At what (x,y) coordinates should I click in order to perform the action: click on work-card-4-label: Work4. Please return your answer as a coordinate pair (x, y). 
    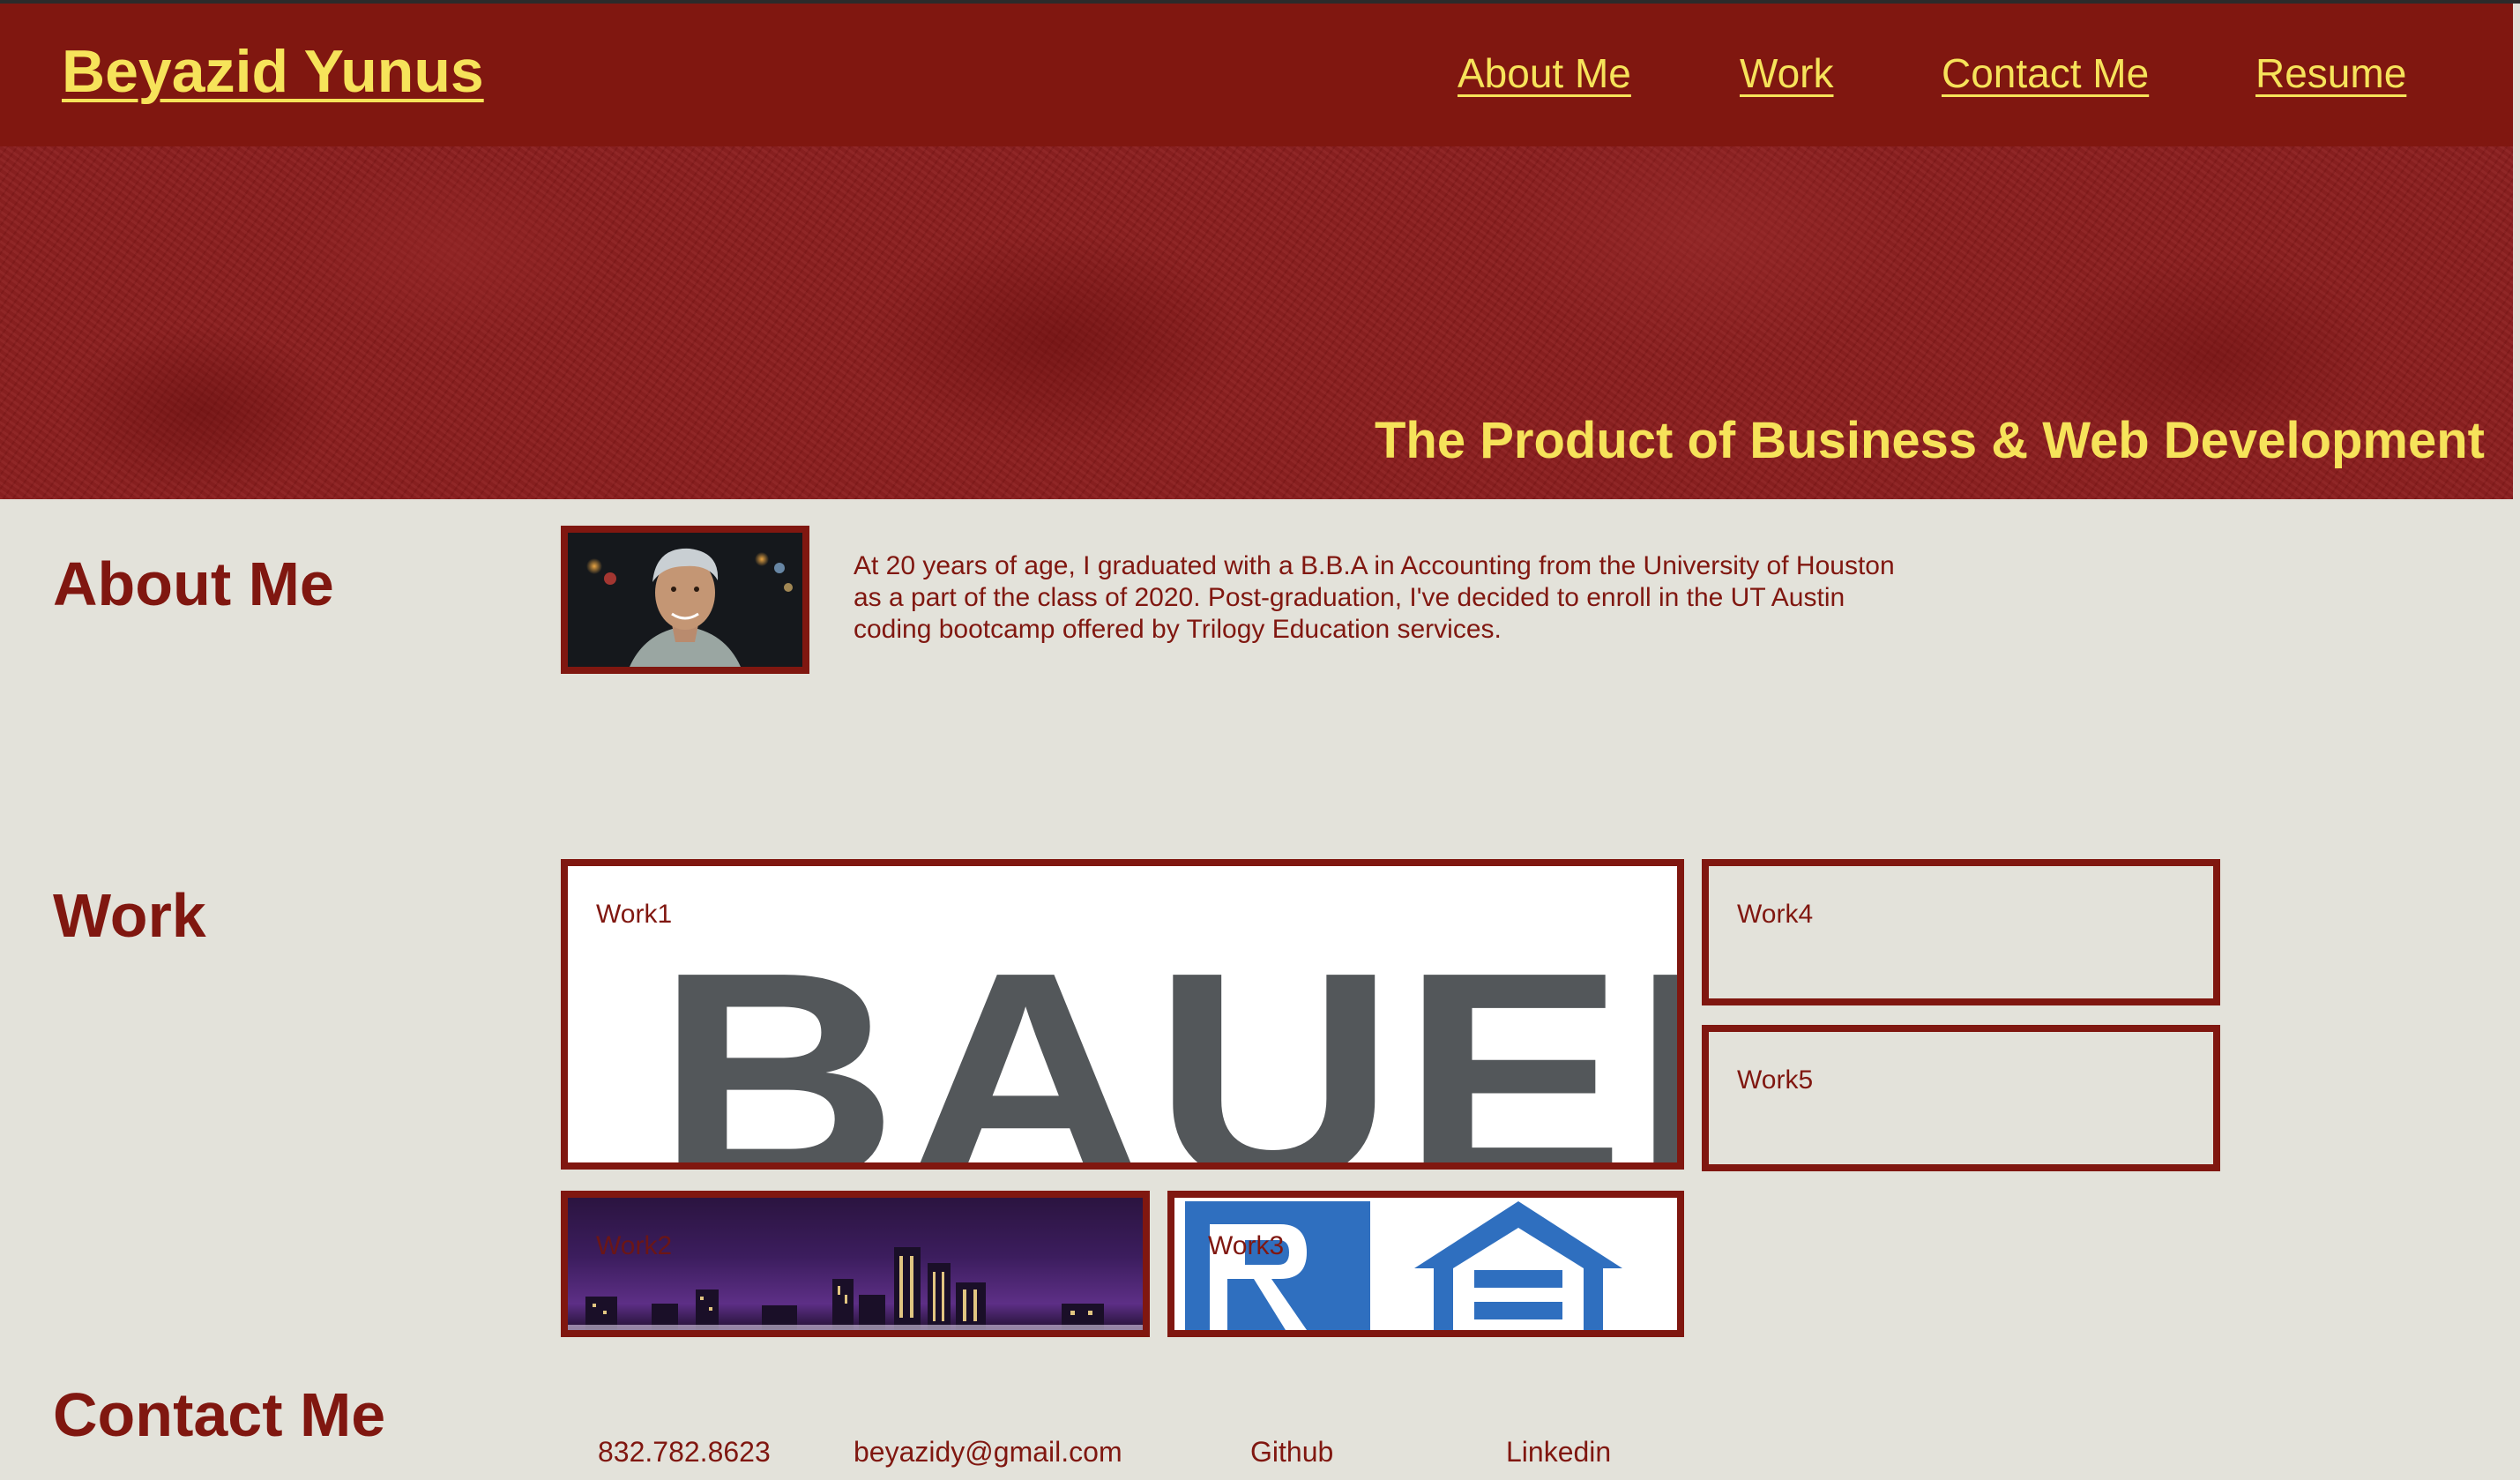
    Looking at the image, I should click on (1775, 914).